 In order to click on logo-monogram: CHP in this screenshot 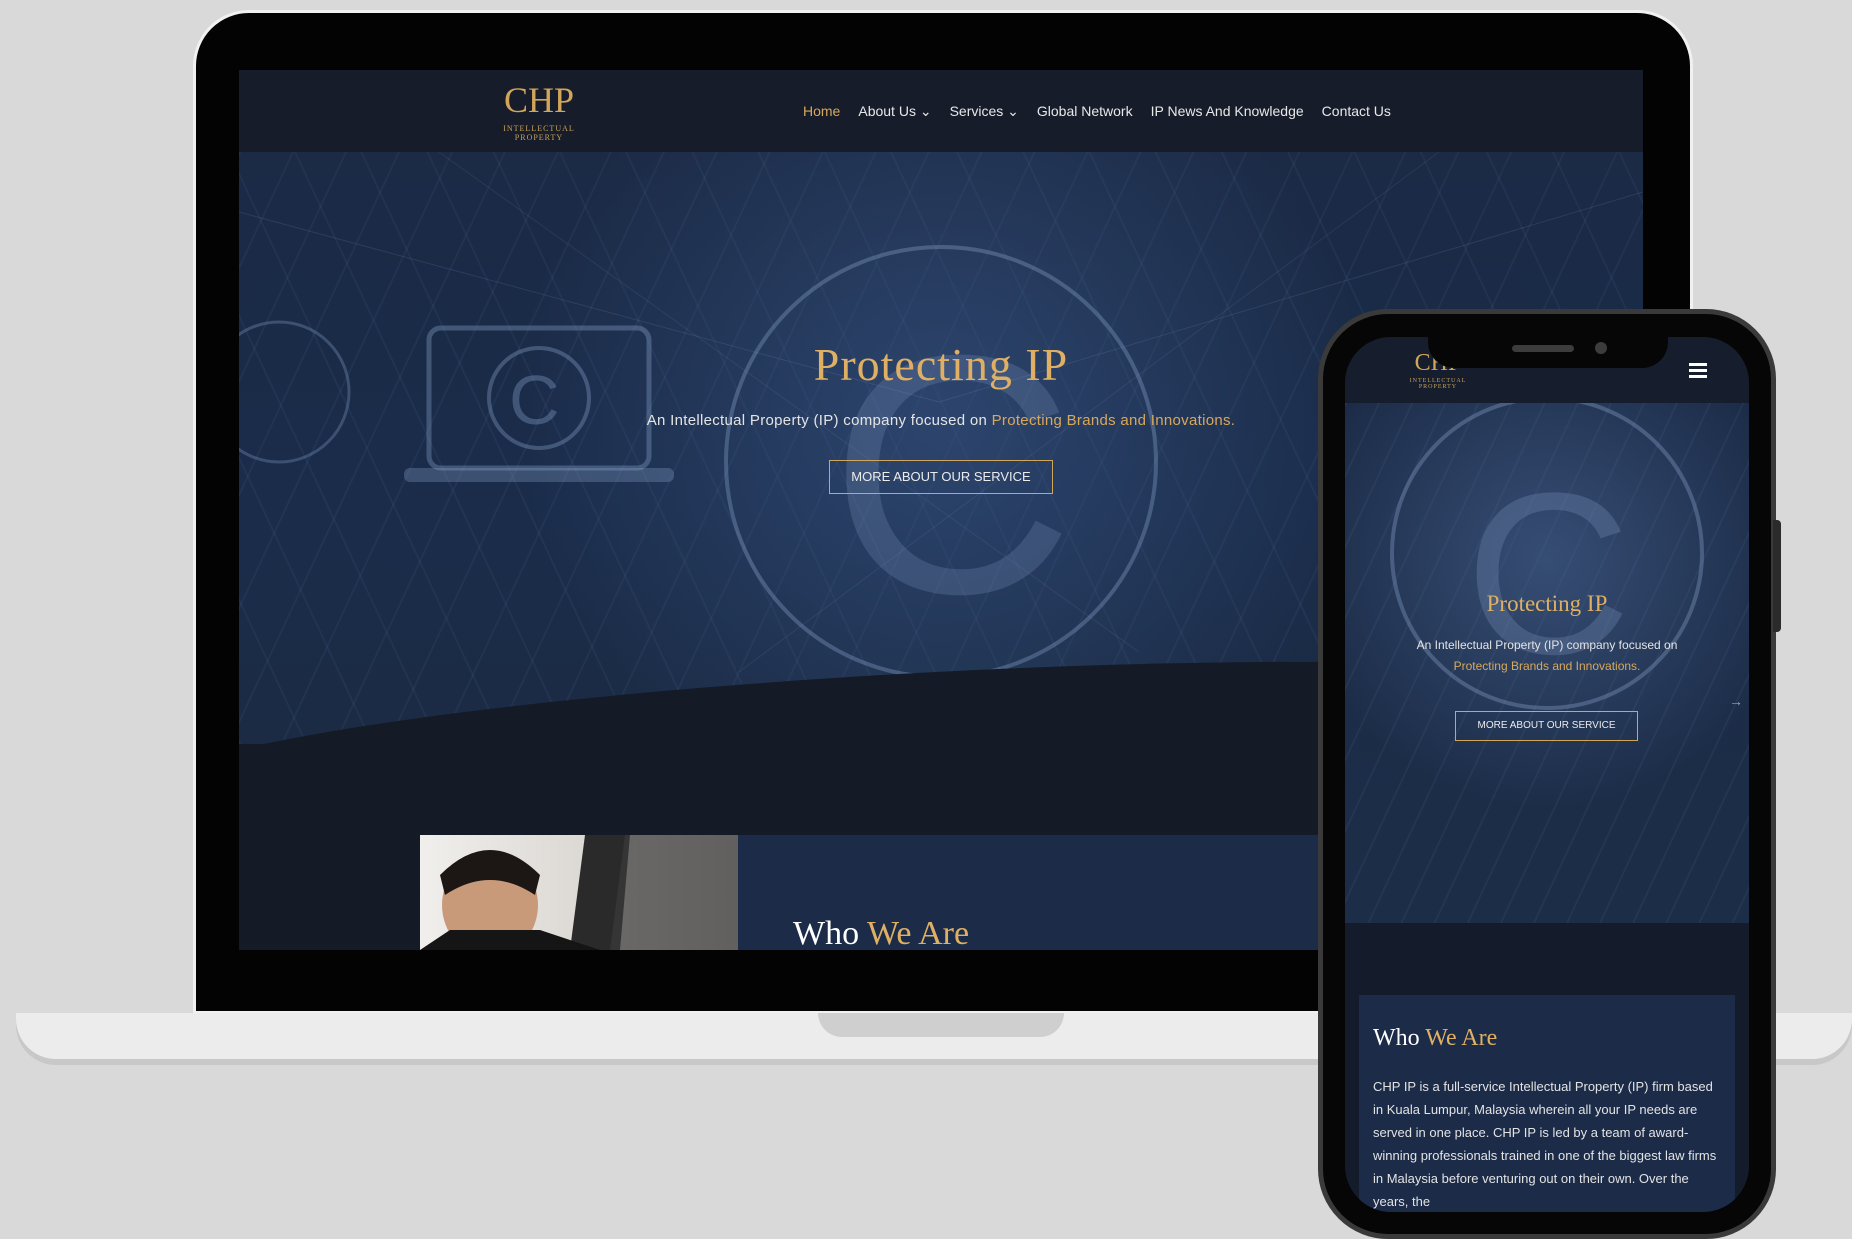, I will do `click(539, 100)`.